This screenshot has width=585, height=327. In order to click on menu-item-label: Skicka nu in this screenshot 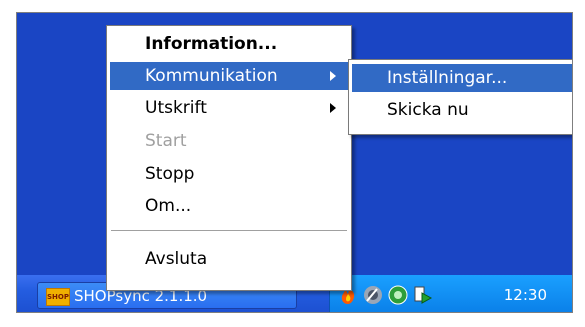, I will do `click(428, 110)`.